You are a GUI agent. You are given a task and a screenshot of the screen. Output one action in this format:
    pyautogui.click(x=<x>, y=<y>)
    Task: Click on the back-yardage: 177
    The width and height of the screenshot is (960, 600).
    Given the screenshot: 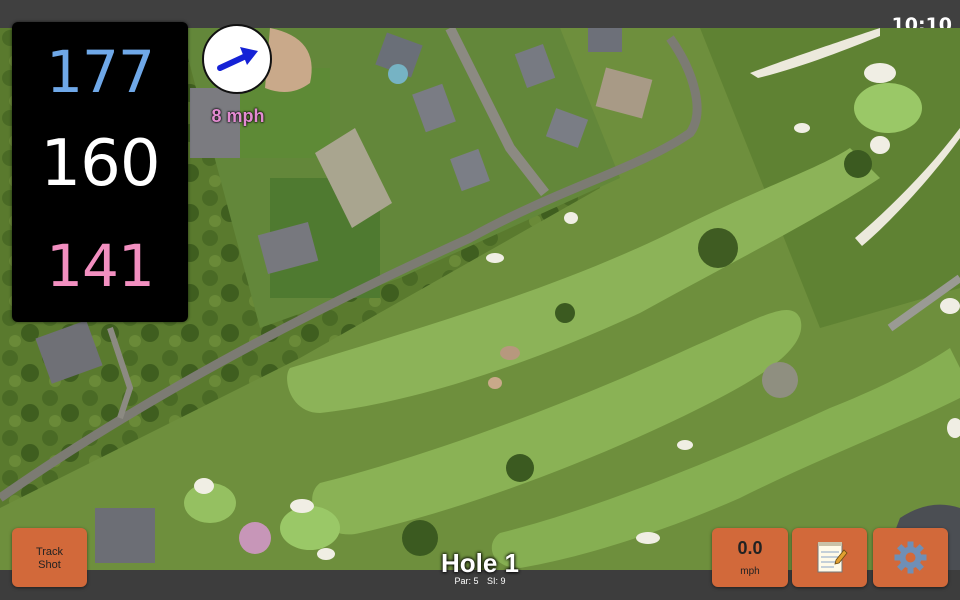 What is the action you would take?
    pyautogui.click(x=100, y=72)
    